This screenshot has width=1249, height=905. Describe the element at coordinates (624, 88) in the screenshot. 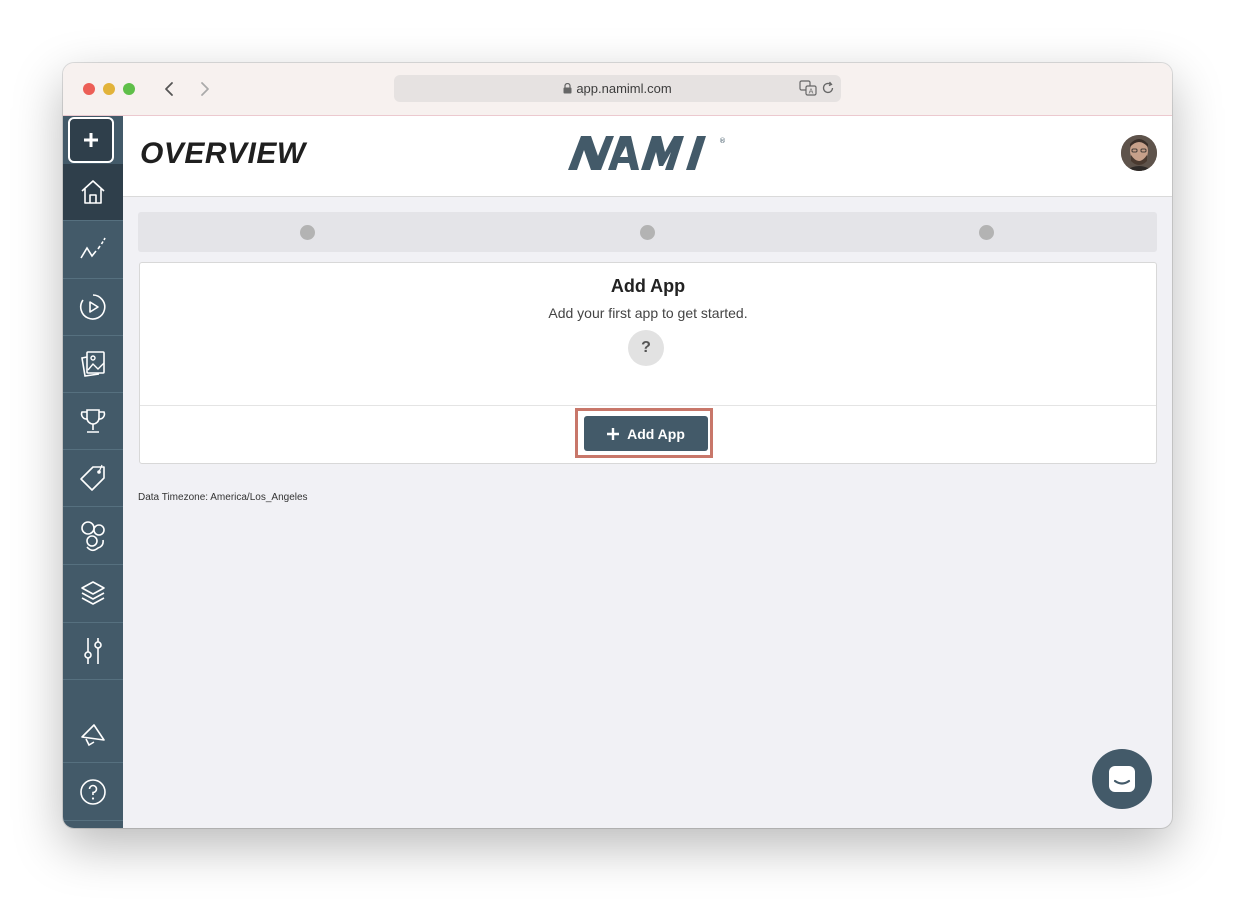

I see `url-text: app.namiml.com` at that location.